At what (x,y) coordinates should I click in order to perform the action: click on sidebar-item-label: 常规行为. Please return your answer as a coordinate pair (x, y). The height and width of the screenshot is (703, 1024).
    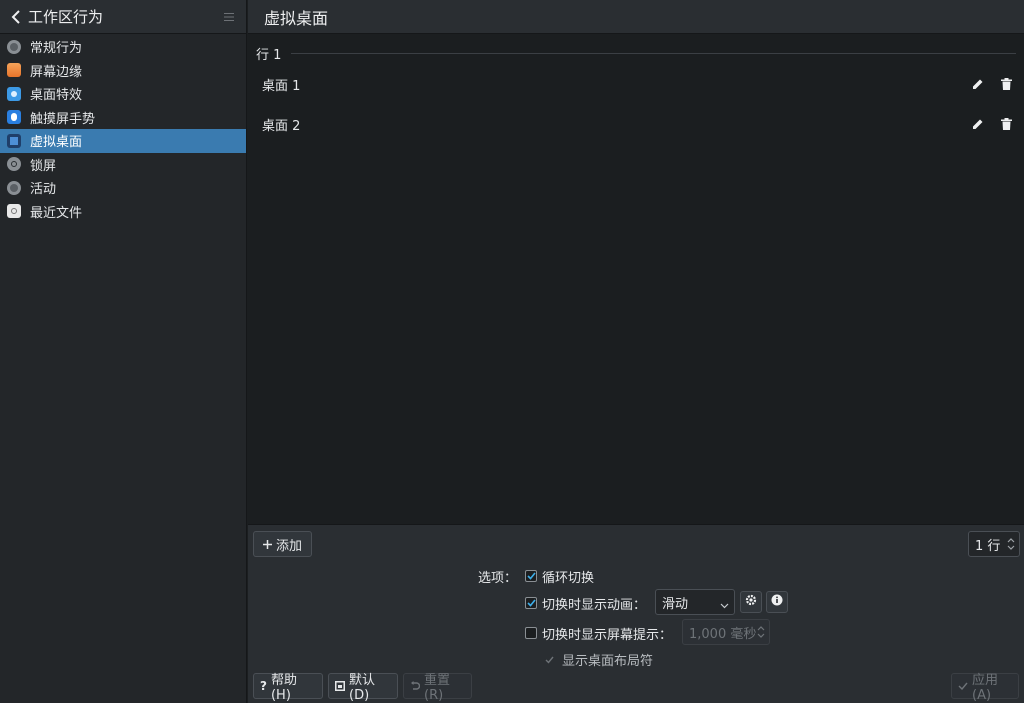
    Looking at the image, I should click on (56, 49).